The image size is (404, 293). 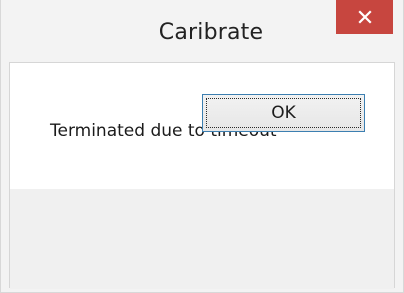 I want to click on ok-button-label: OK, so click(x=283, y=113).